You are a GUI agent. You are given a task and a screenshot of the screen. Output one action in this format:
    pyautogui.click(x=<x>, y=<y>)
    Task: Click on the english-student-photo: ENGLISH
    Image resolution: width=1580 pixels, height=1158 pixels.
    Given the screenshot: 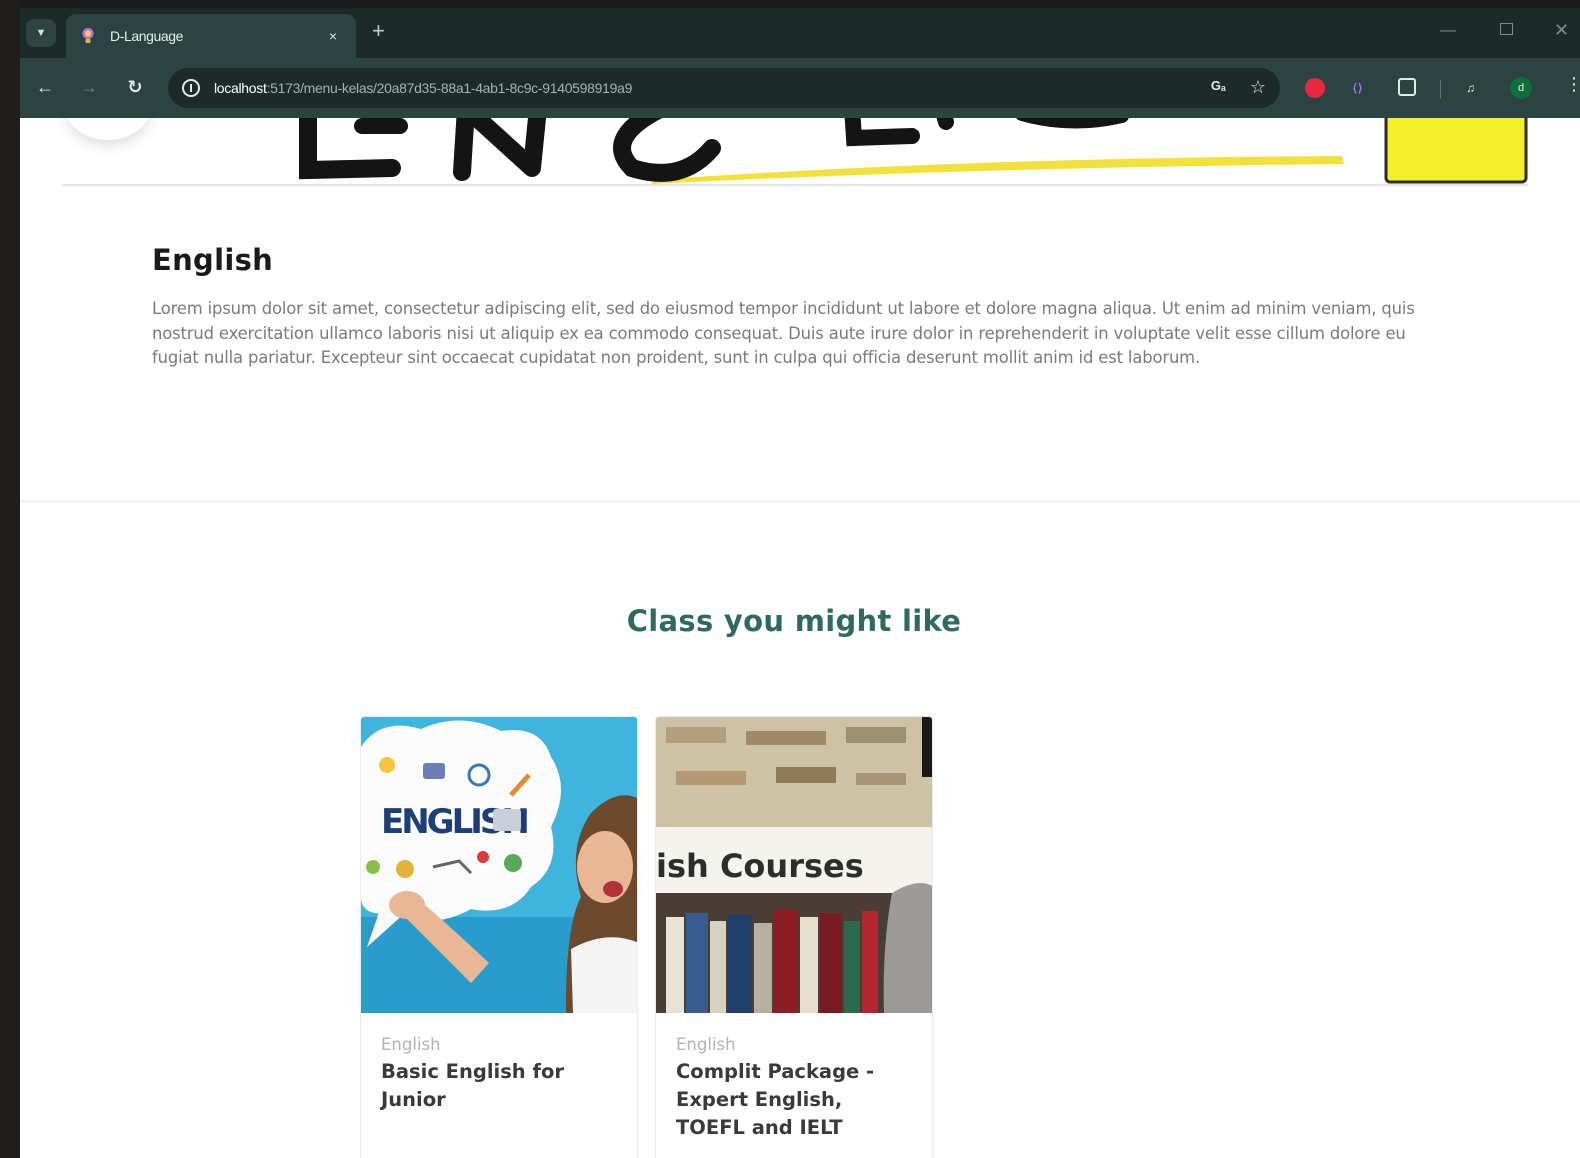 What is the action you would take?
    pyautogui.click(x=499, y=865)
    